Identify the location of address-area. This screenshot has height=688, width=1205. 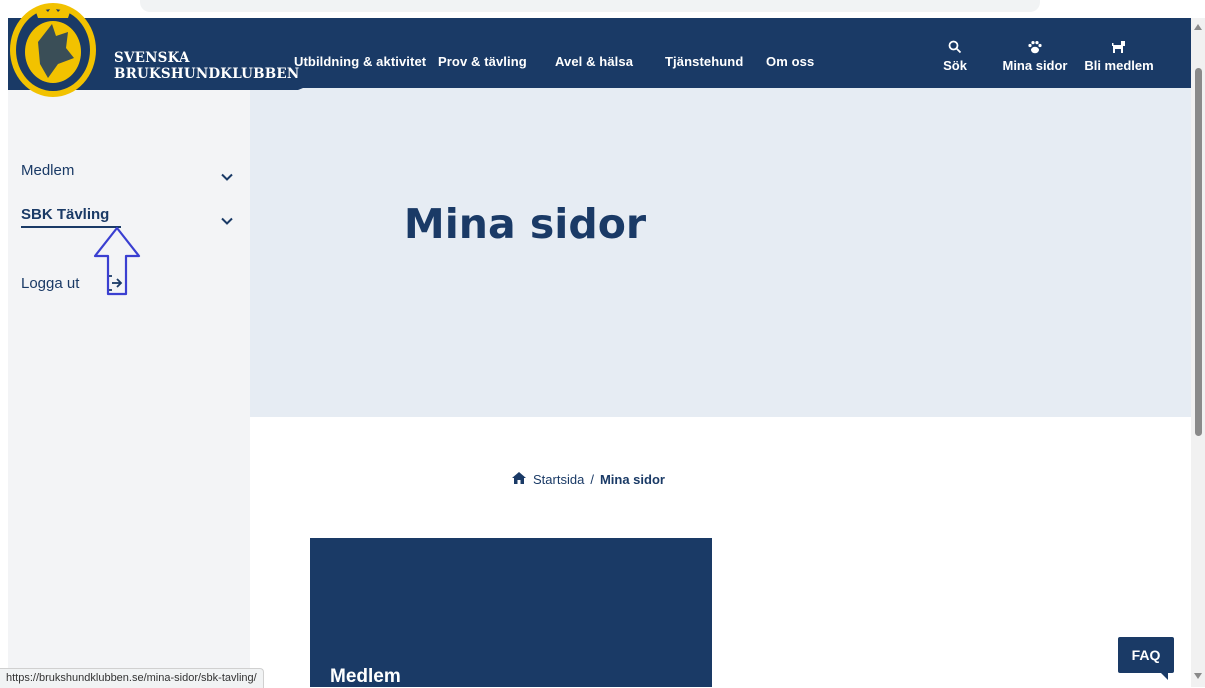
(590, 6).